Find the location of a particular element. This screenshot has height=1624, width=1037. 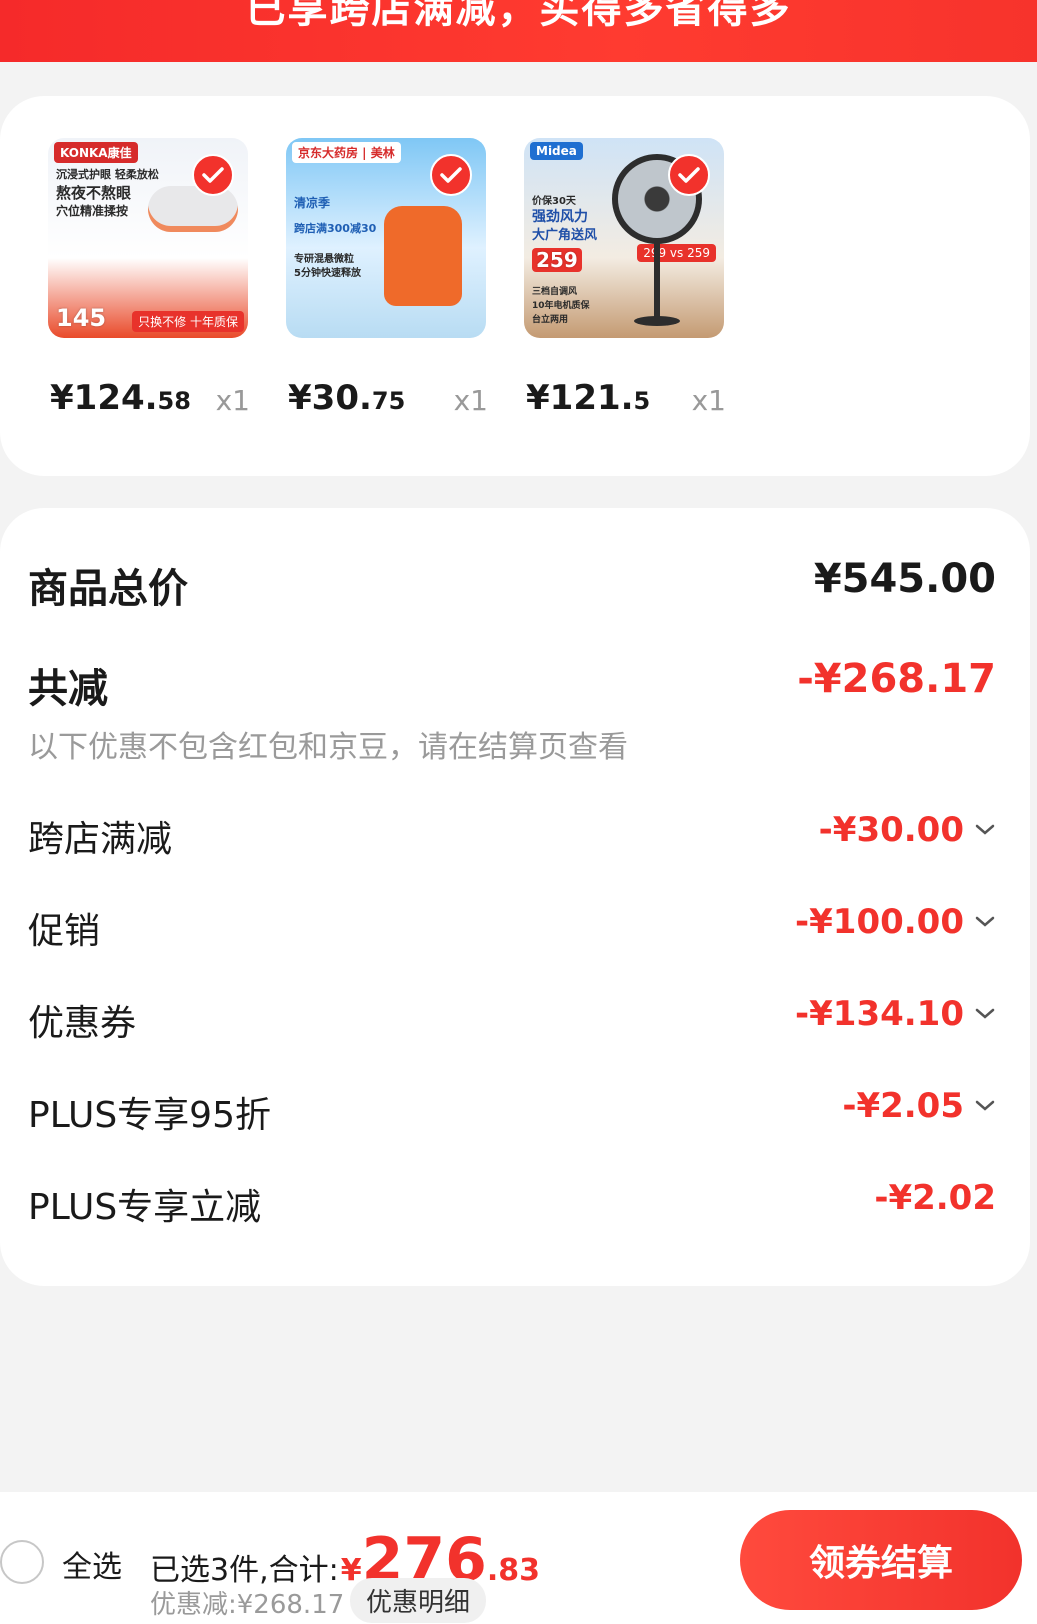

product-thumbnail: 京东大药房 | 美林 清凉季 跨店满300减30 专研混悬微粒 5分钟快速释放 is located at coordinates (386, 238).